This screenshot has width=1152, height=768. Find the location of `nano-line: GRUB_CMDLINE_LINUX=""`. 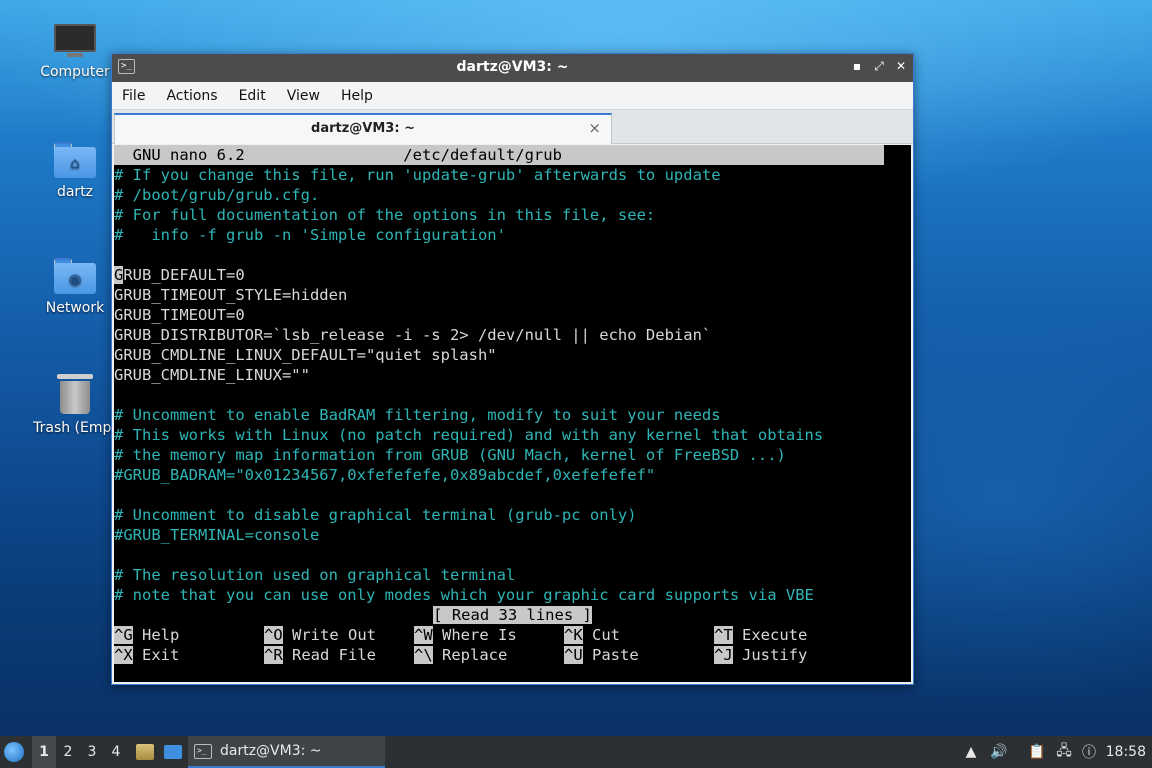

nano-line: GRUB_CMDLINE_LINUX="" is located at coordinates (212, 375).